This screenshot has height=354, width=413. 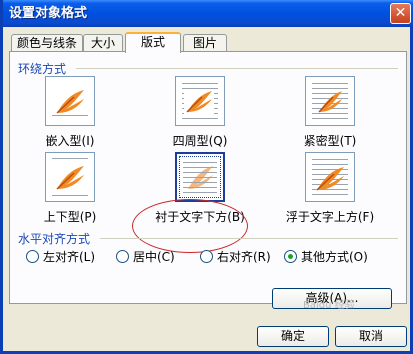 What do you see at coordinates (103, 43) in the screenshot?
I see `tab-size: 大小` at bounding box center [103, 43].